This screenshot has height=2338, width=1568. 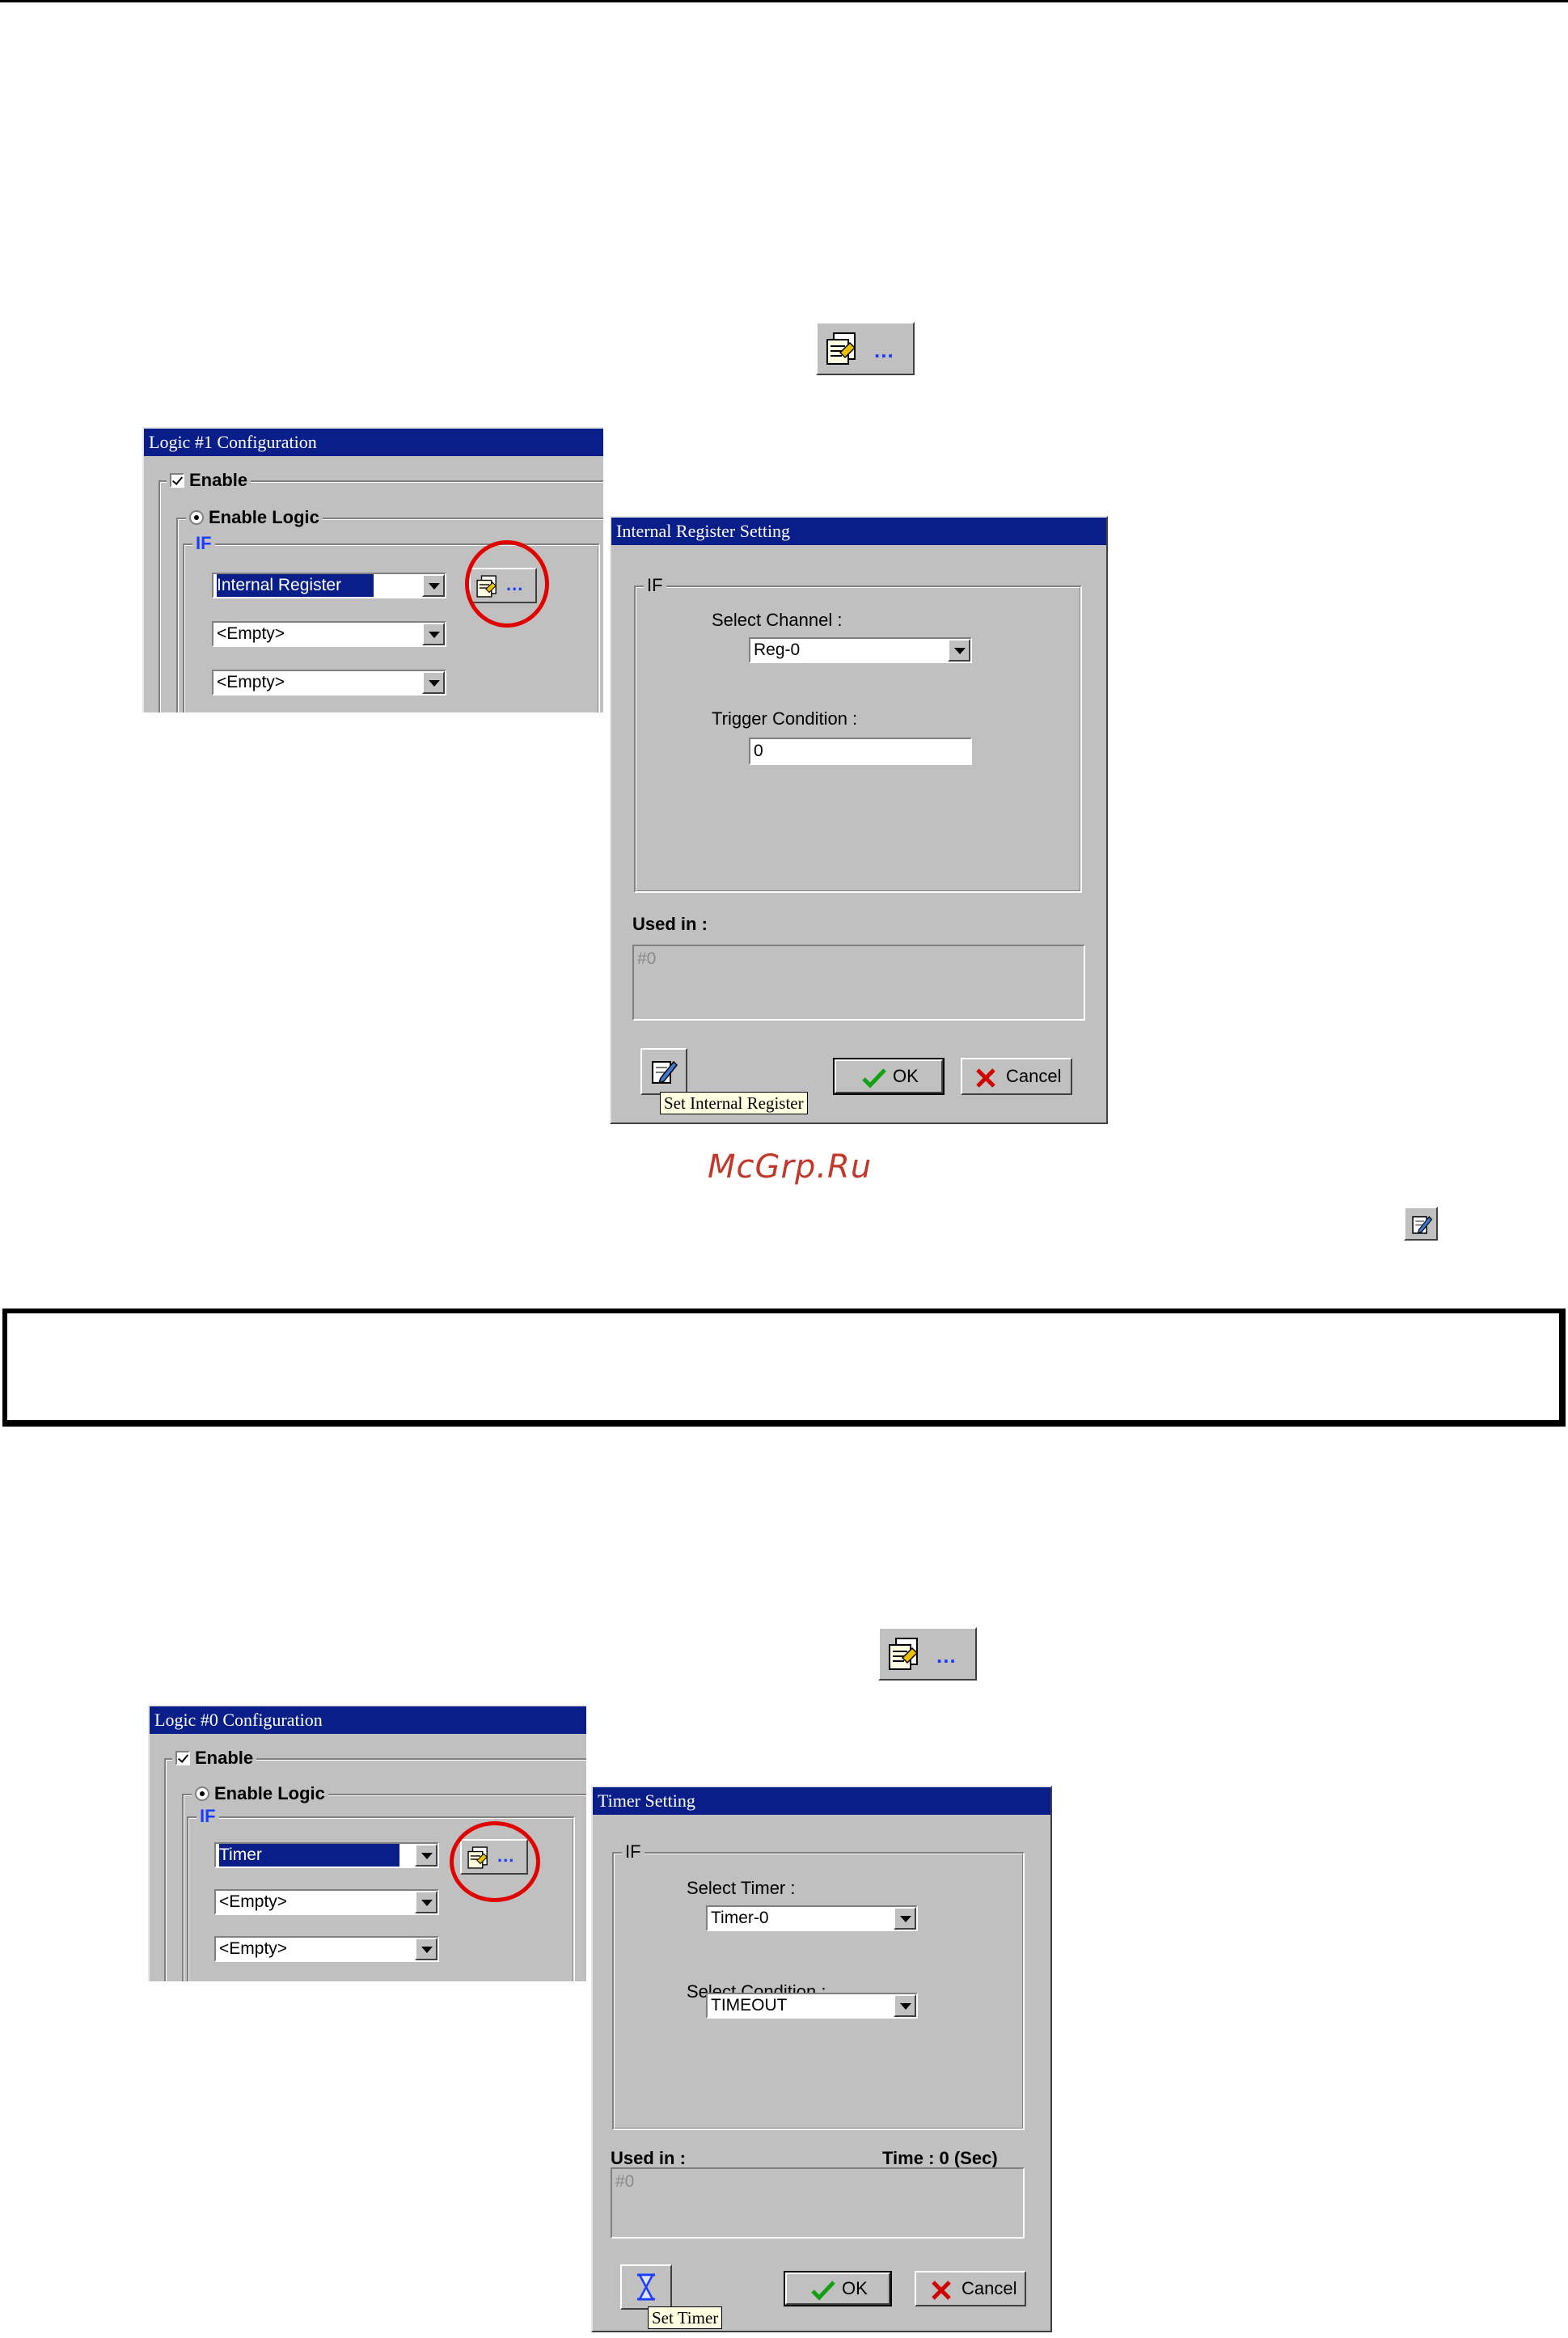 I want to click on top-rule, so click(x=784, y=1).